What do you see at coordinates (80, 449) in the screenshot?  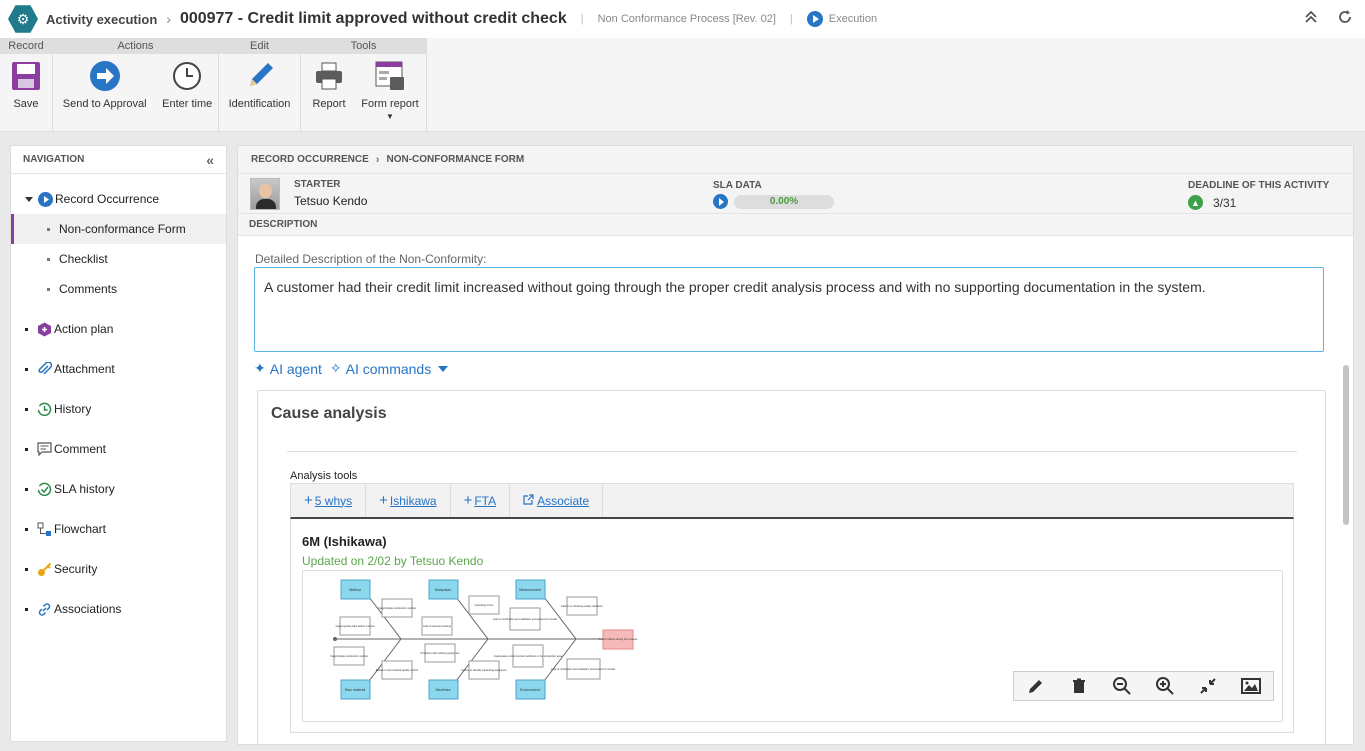 I see `nav-item-label: Comment` at bounding box center [80, 449].